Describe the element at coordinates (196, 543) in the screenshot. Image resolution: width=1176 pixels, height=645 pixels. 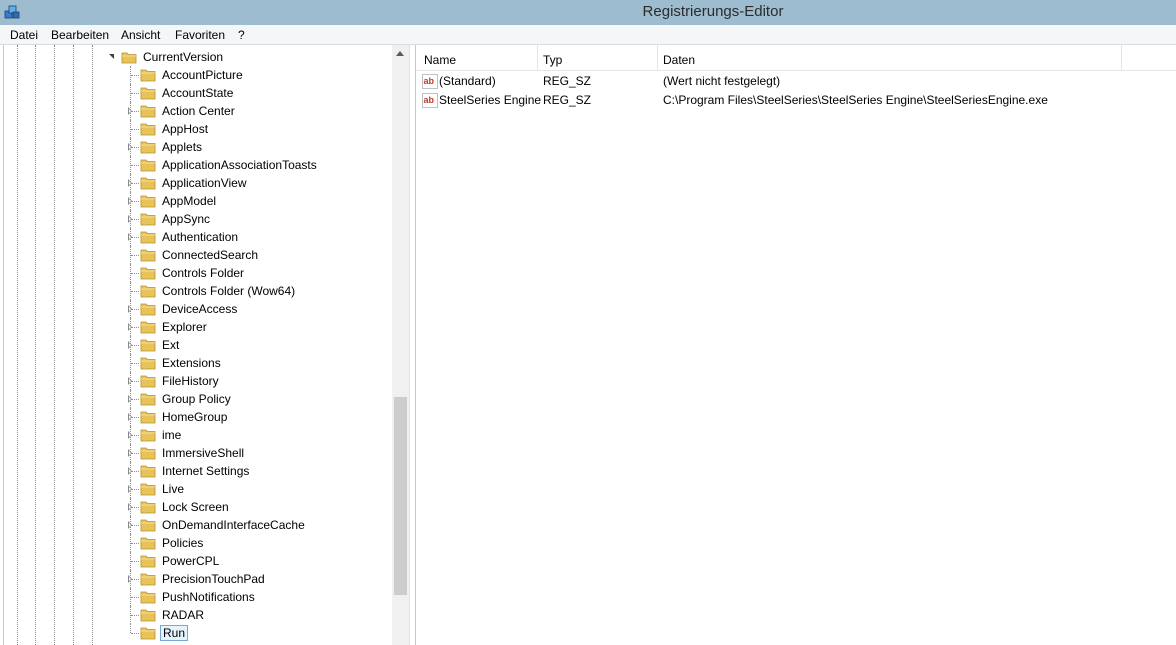
I see `tree-node: Policies` at that location.